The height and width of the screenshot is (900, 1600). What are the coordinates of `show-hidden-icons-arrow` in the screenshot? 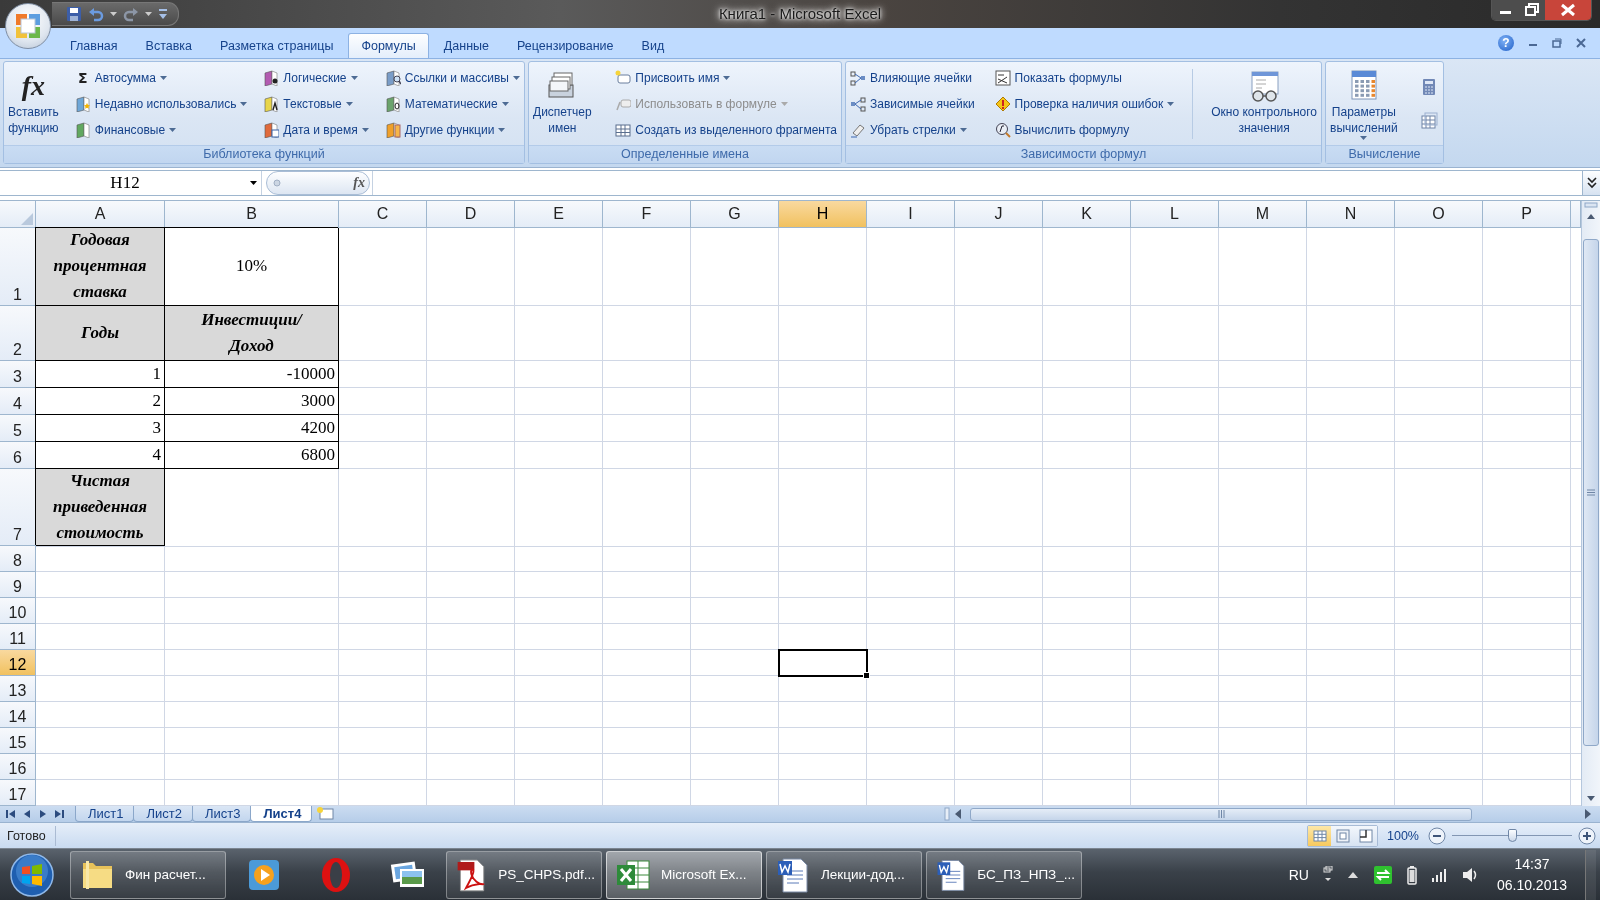 It's located at (1352, 874).